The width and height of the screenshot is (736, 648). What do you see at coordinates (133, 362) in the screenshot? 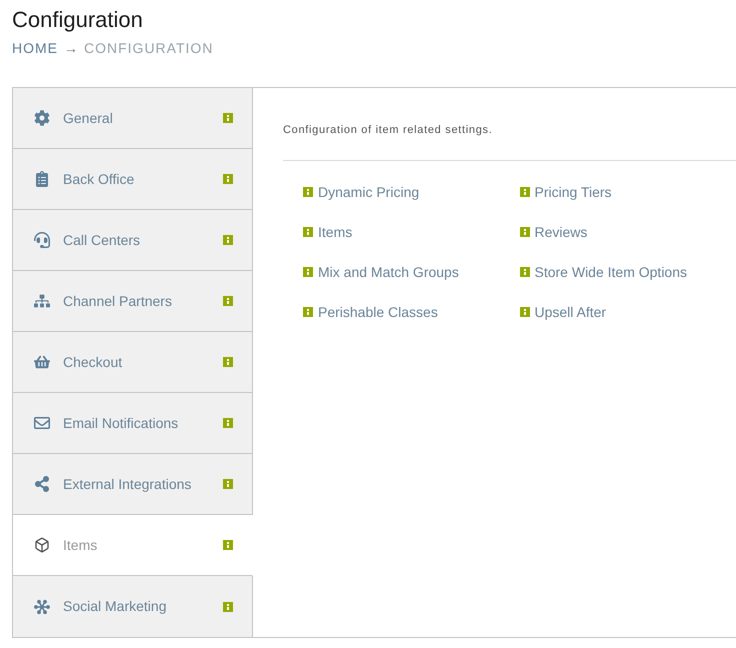
I see `sidebar-tab: Checkout` at bounding box center [133, 362].